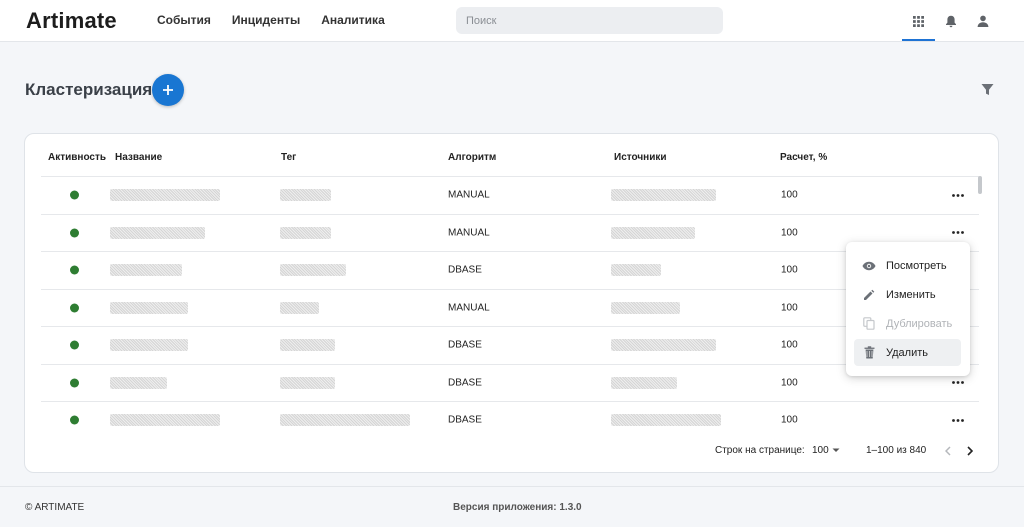  I want to click on col-calc: Расчет, %, so click(803, 157).